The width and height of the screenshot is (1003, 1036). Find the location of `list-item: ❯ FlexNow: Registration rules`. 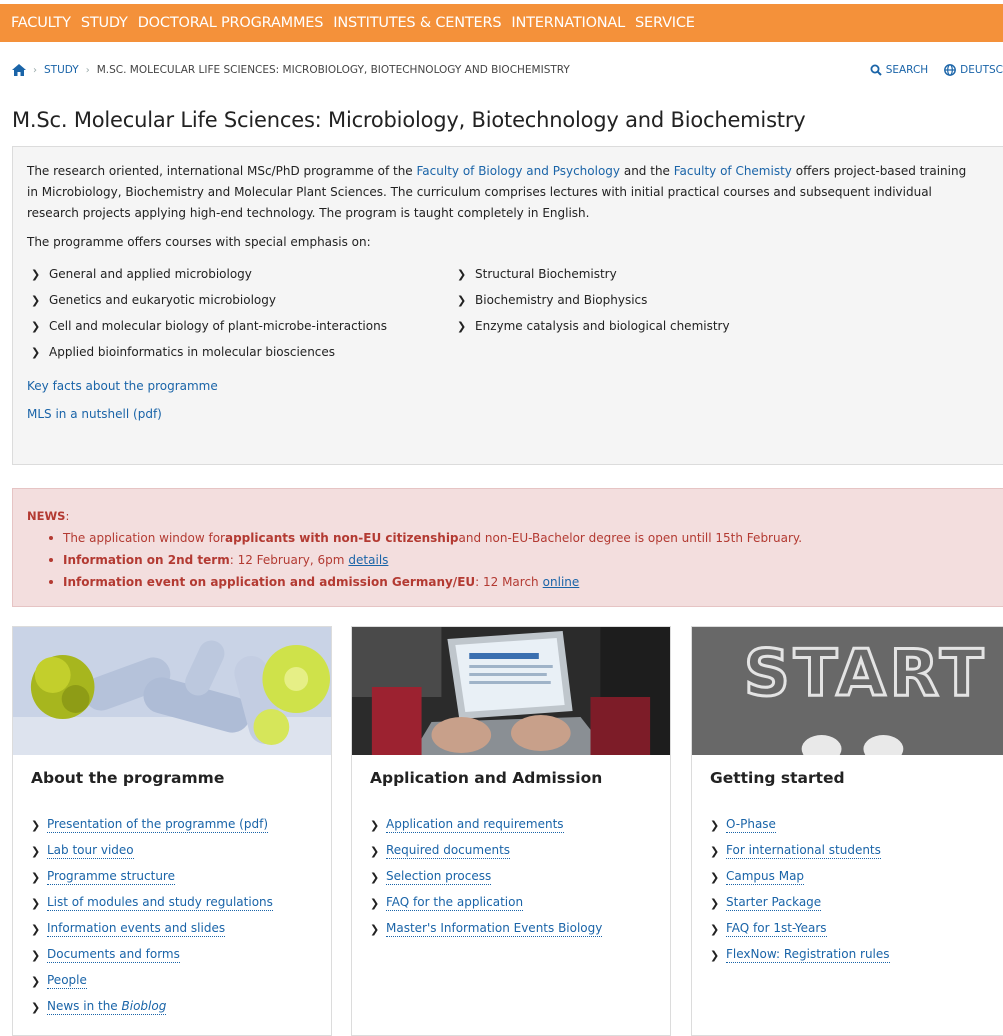

list-item: ❯ FlexNow: Registration rules is located at coordinates (847, 955).